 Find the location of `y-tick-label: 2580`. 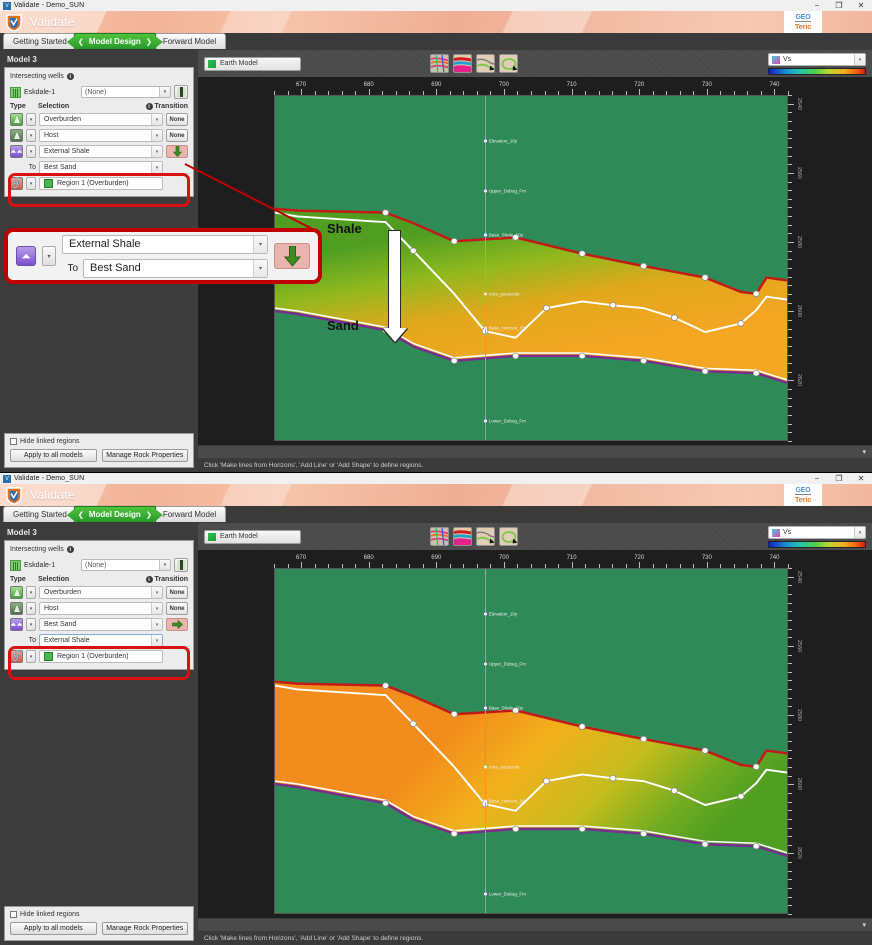

y-tick-label: 2580 is located at coordinates (799, 242).